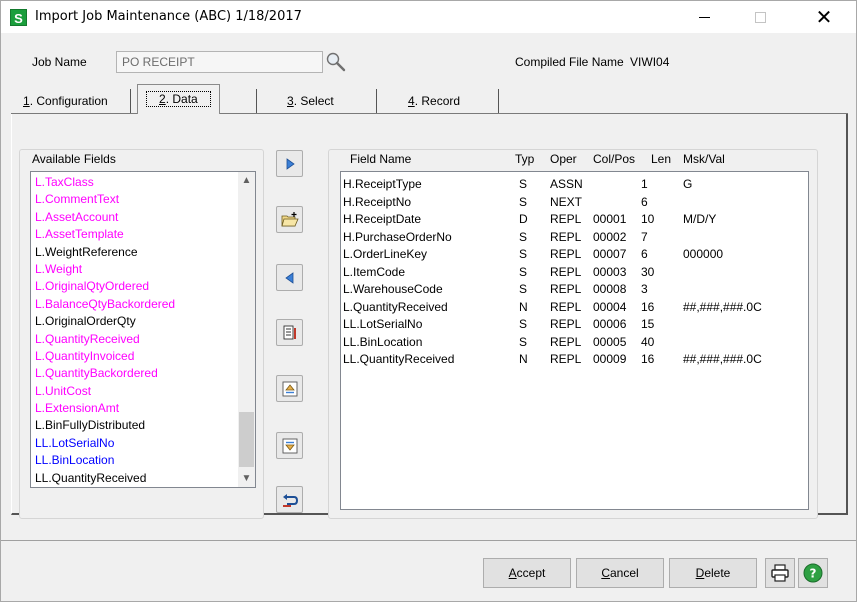 This screenshot has height=602, width=857. I want to click on minimize-icon, so click(704, 17).